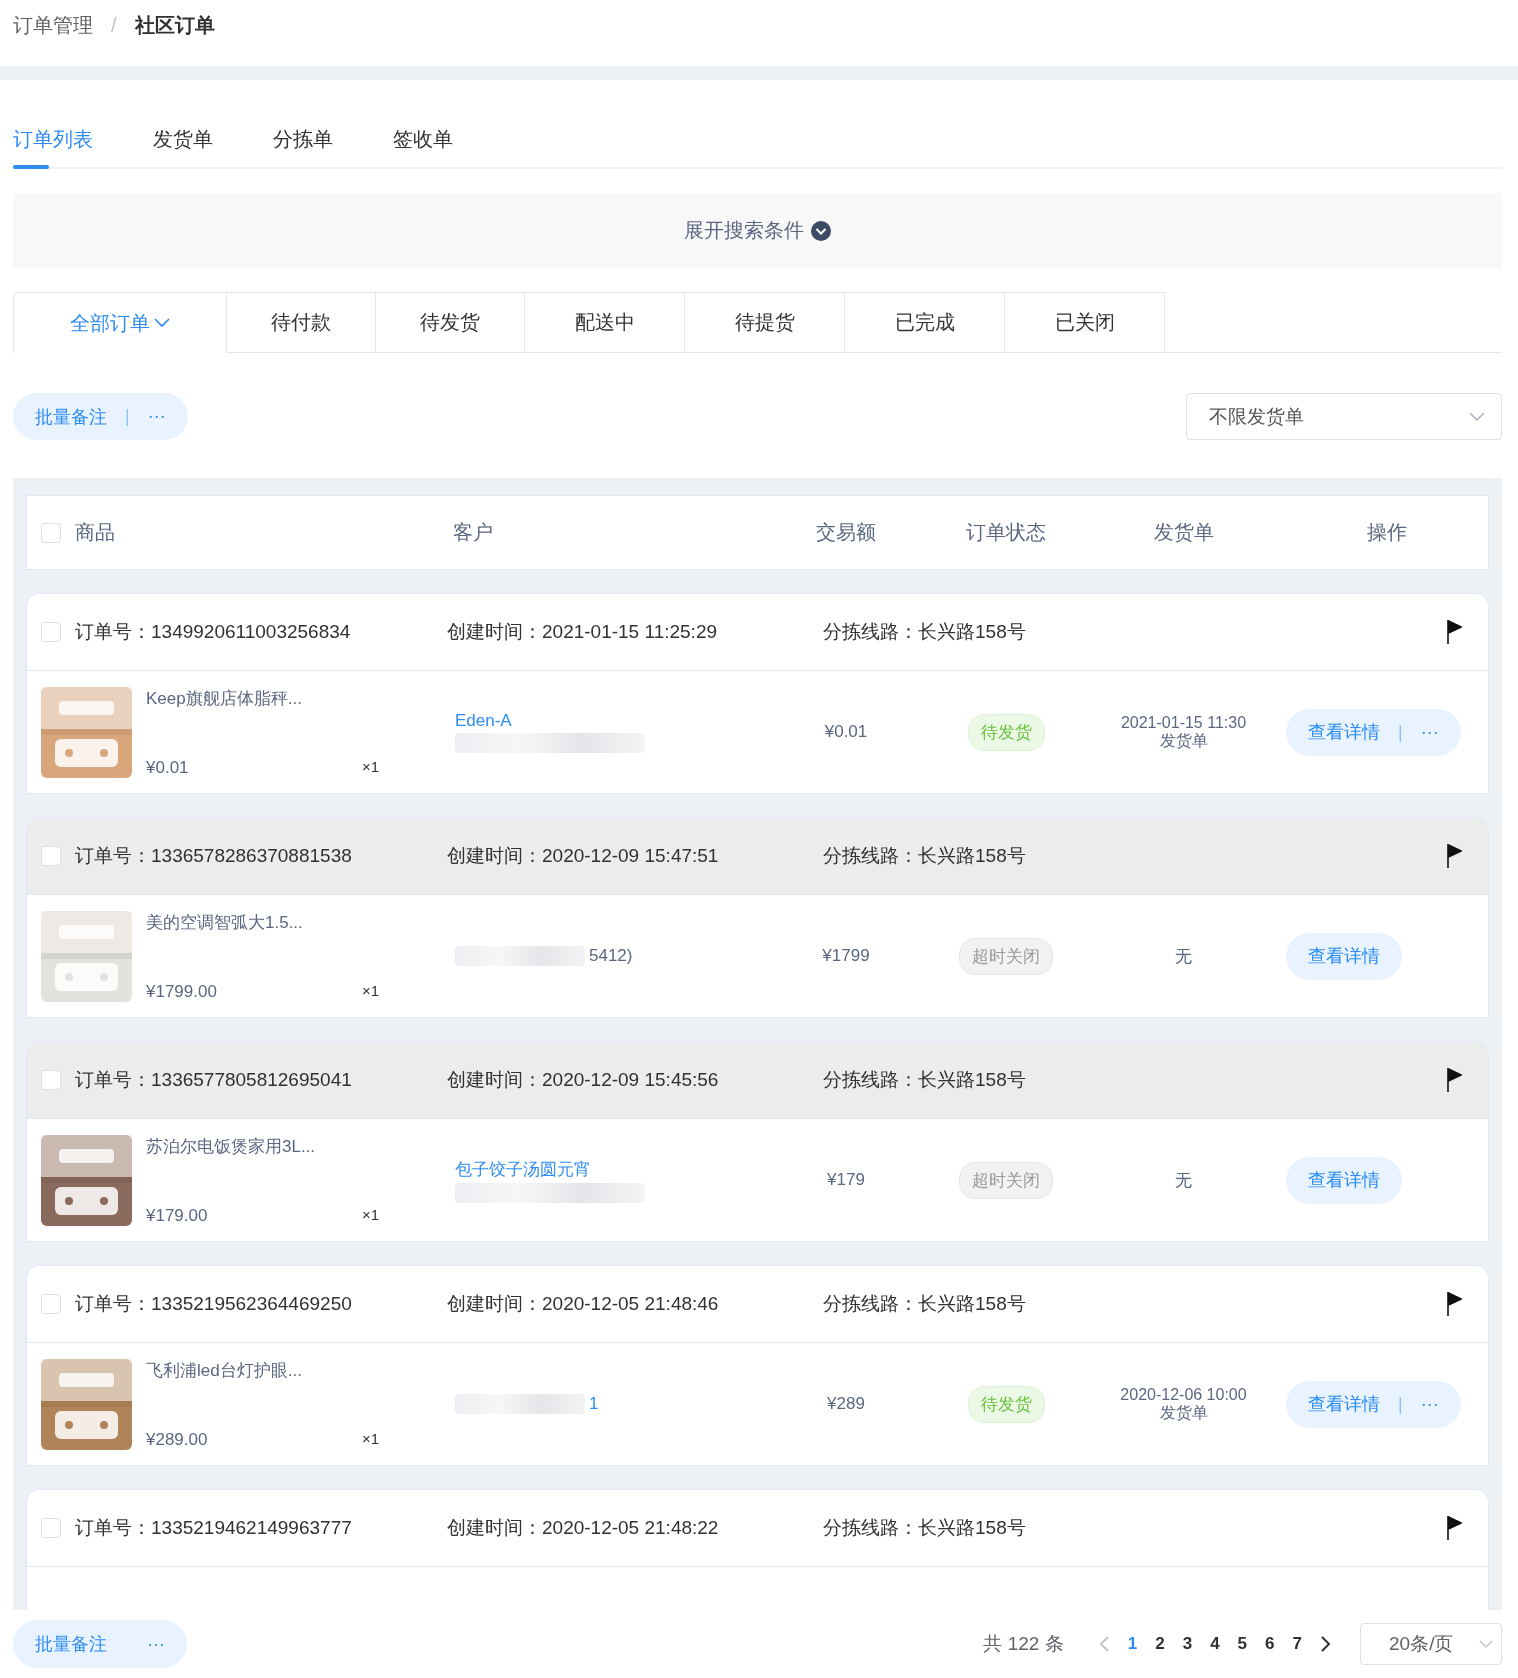 The height and width of the screenshot is (1678, 1518). I want to click on previous-page-icon, so click(1103, 1644).